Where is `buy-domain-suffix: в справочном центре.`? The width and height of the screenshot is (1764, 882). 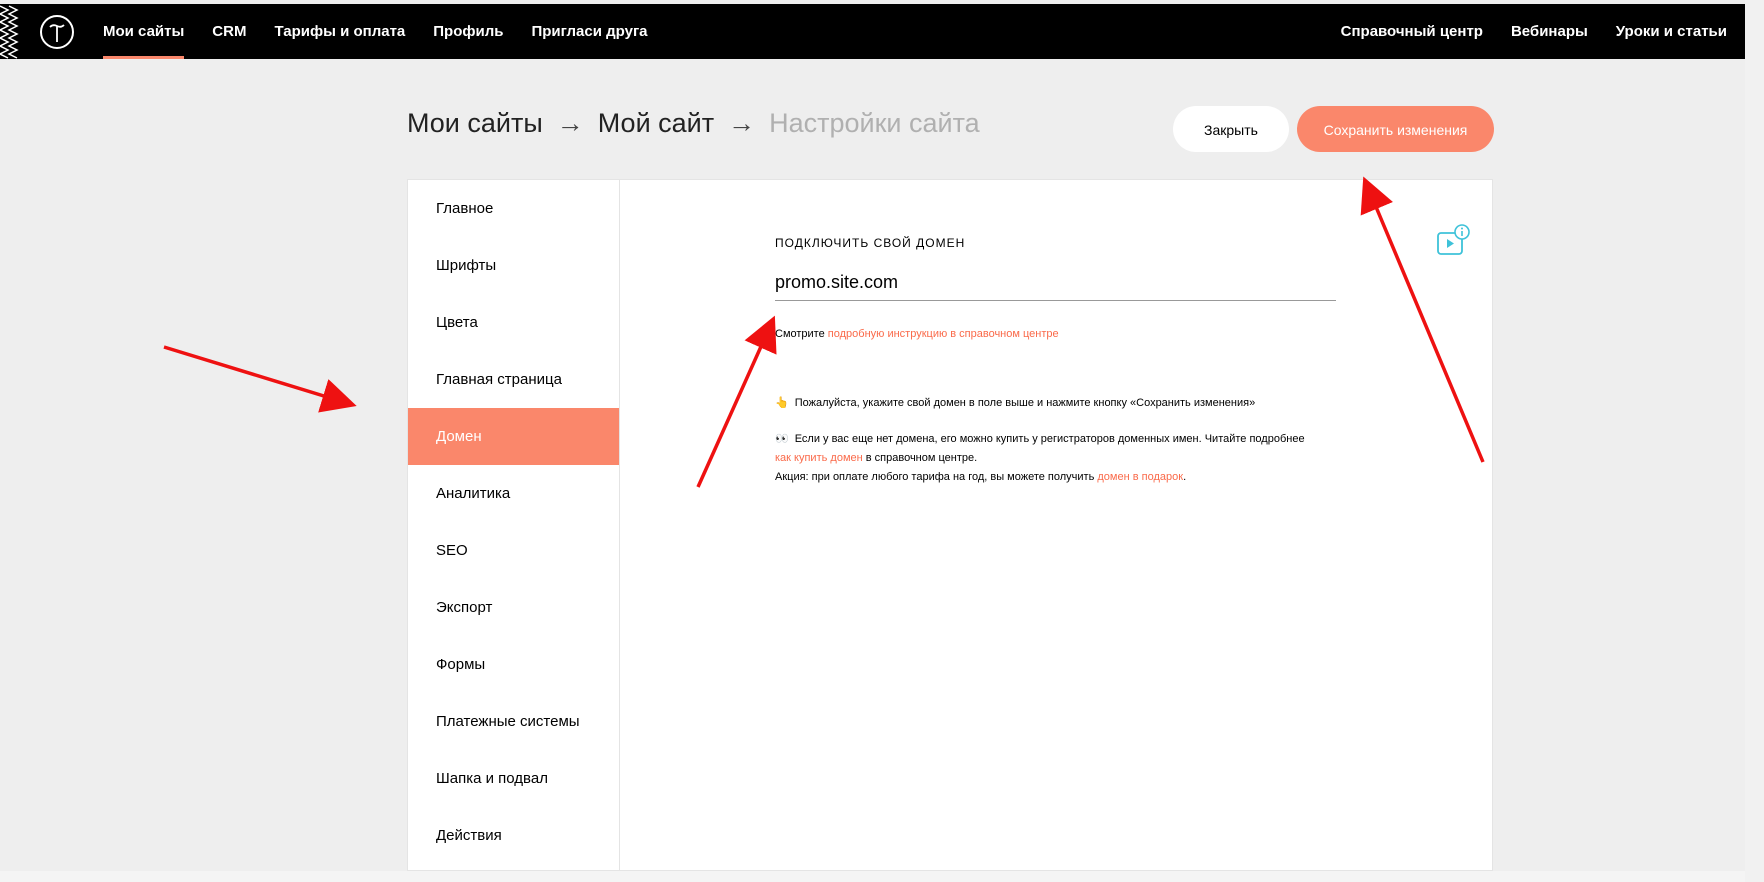
buy-domain-suffix: в справочном центре. is located at coordinates (921, 458).